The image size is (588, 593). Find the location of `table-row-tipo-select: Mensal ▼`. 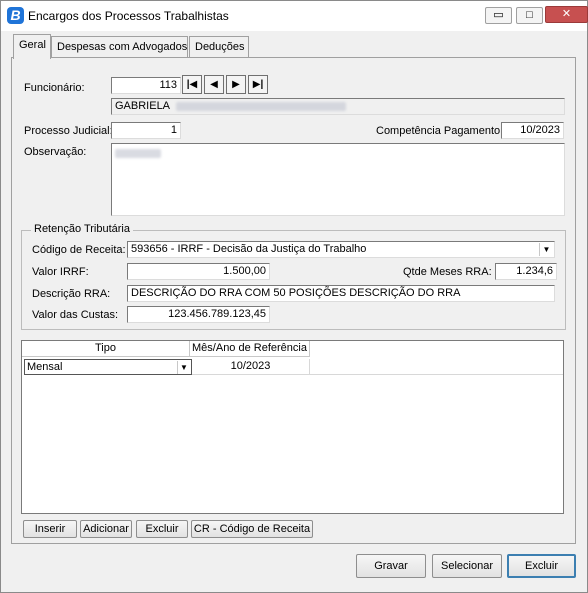

table-row-tipo-select: Mensal ▼ is located at coordinates (108, 367).